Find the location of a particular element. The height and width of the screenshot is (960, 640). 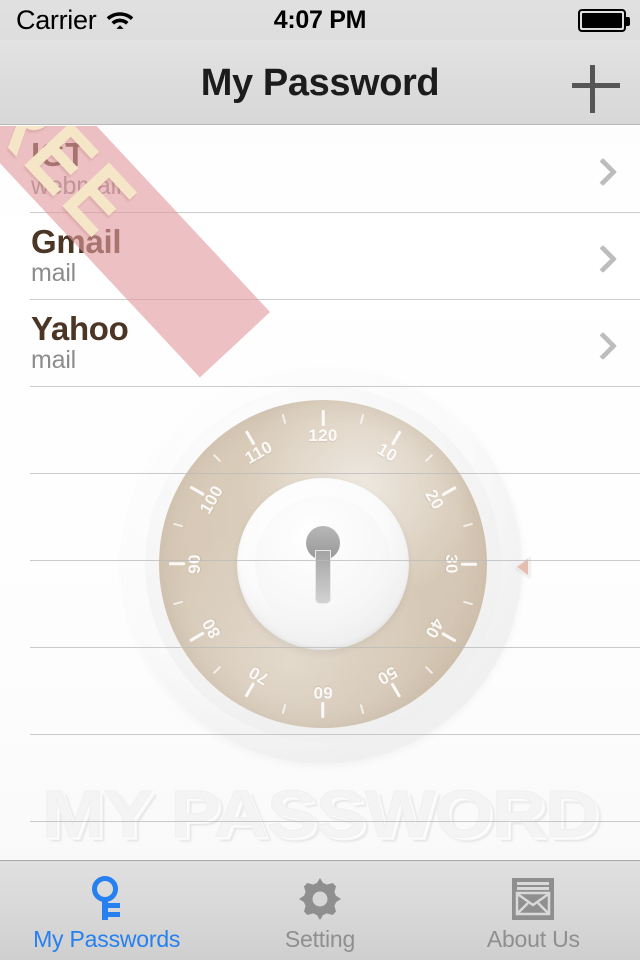

tab-my-passwords: My Passwords is located at coordinates (106, 910).